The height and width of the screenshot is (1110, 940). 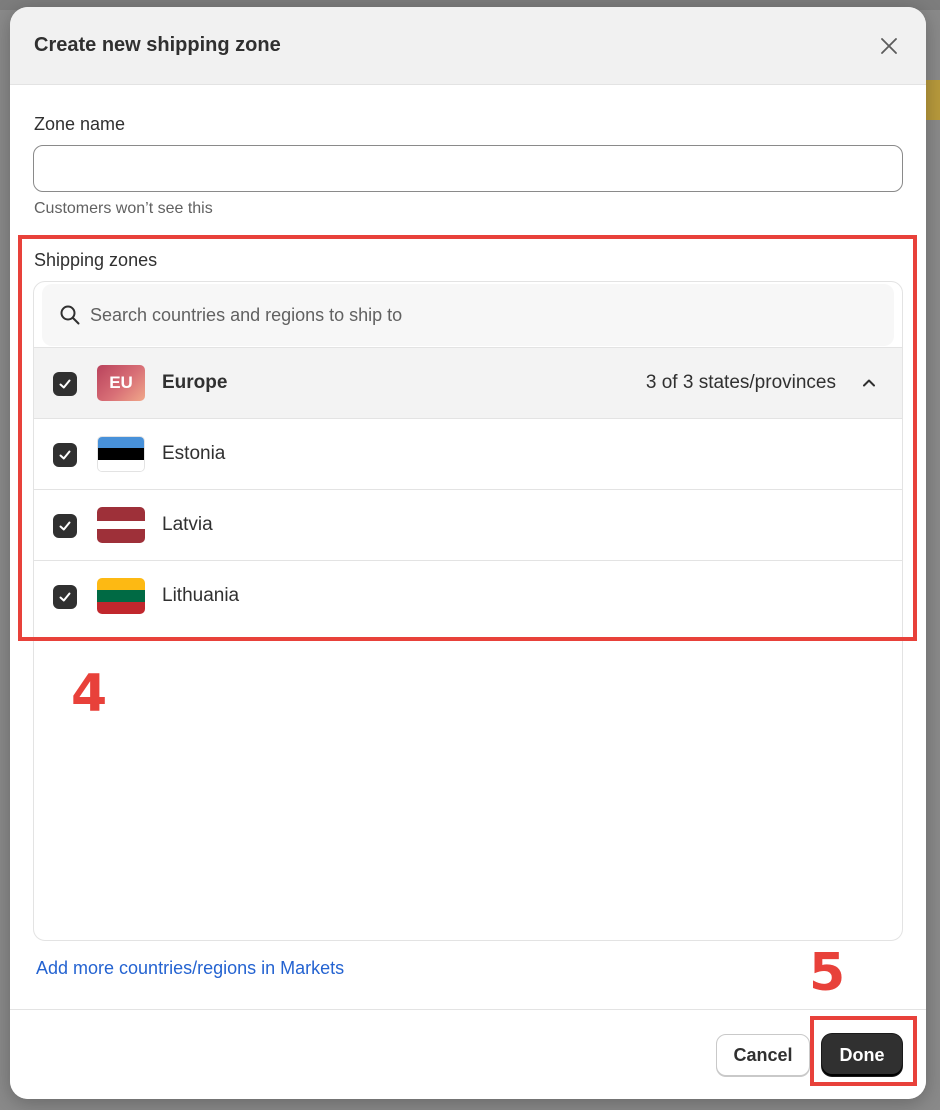 What do you see at coordinates (763, 1055) in the screenshot?
I see `cancel-button: Cancel` at bounding box center [763, 1055].